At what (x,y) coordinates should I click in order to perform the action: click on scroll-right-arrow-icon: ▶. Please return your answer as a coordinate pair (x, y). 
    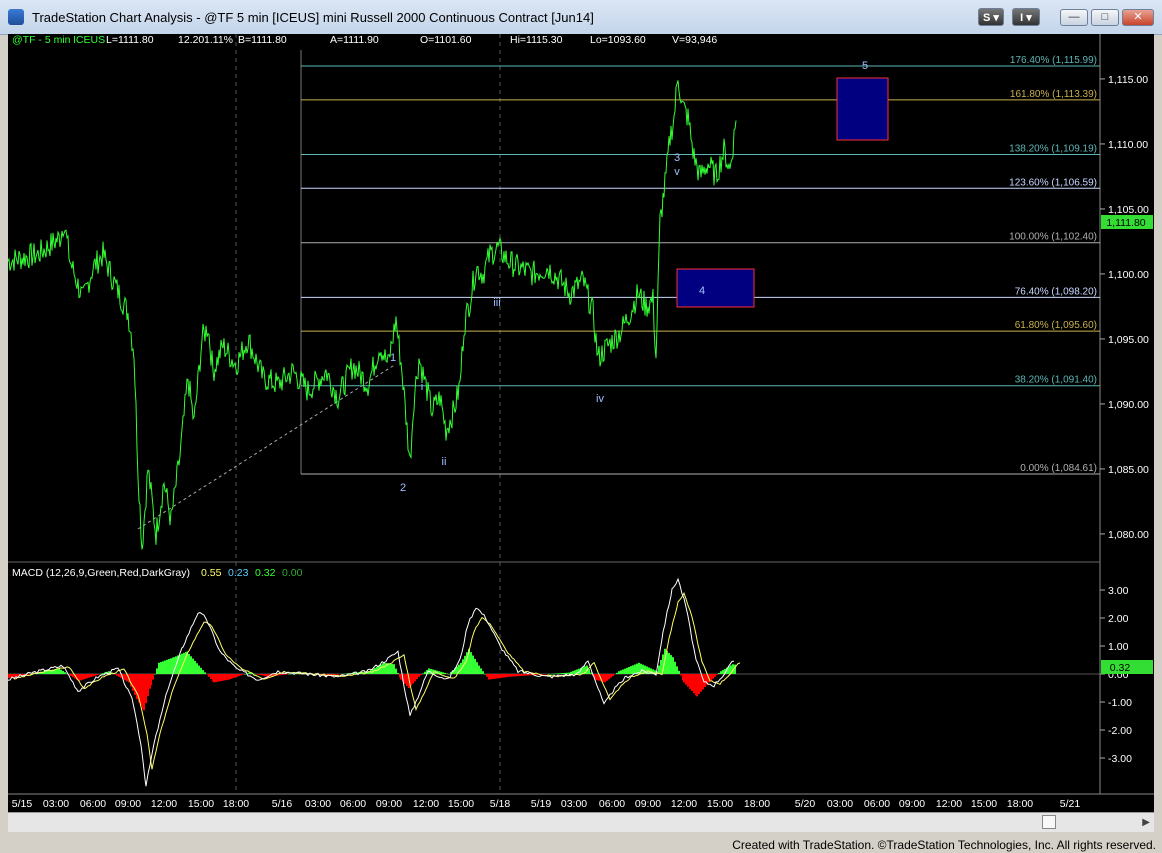
    Looking at the image, I should click on (1146, 822).